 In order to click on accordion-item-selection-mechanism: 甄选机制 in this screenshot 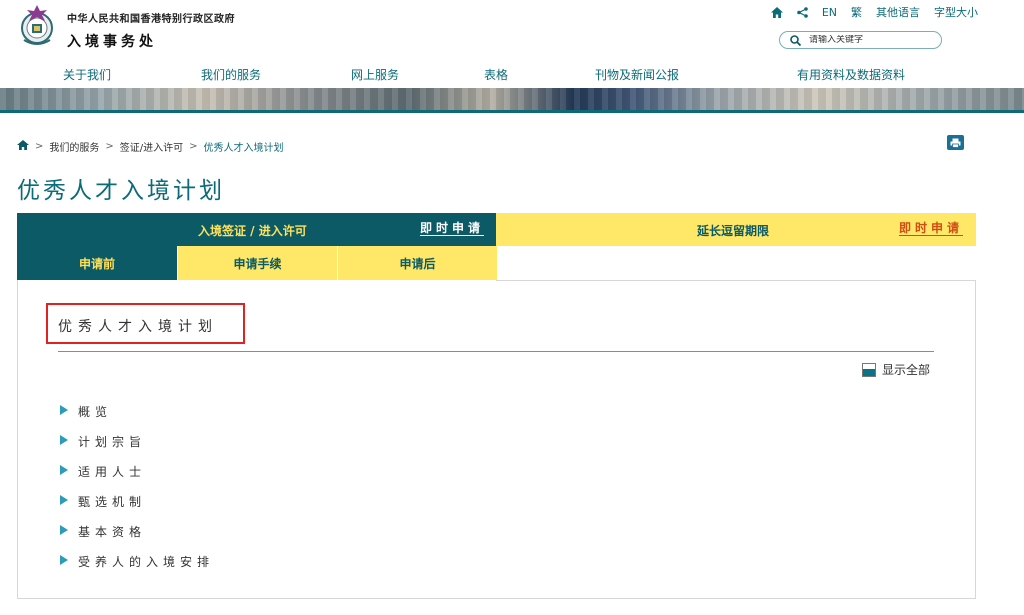, I will do `click(137, 508)`.